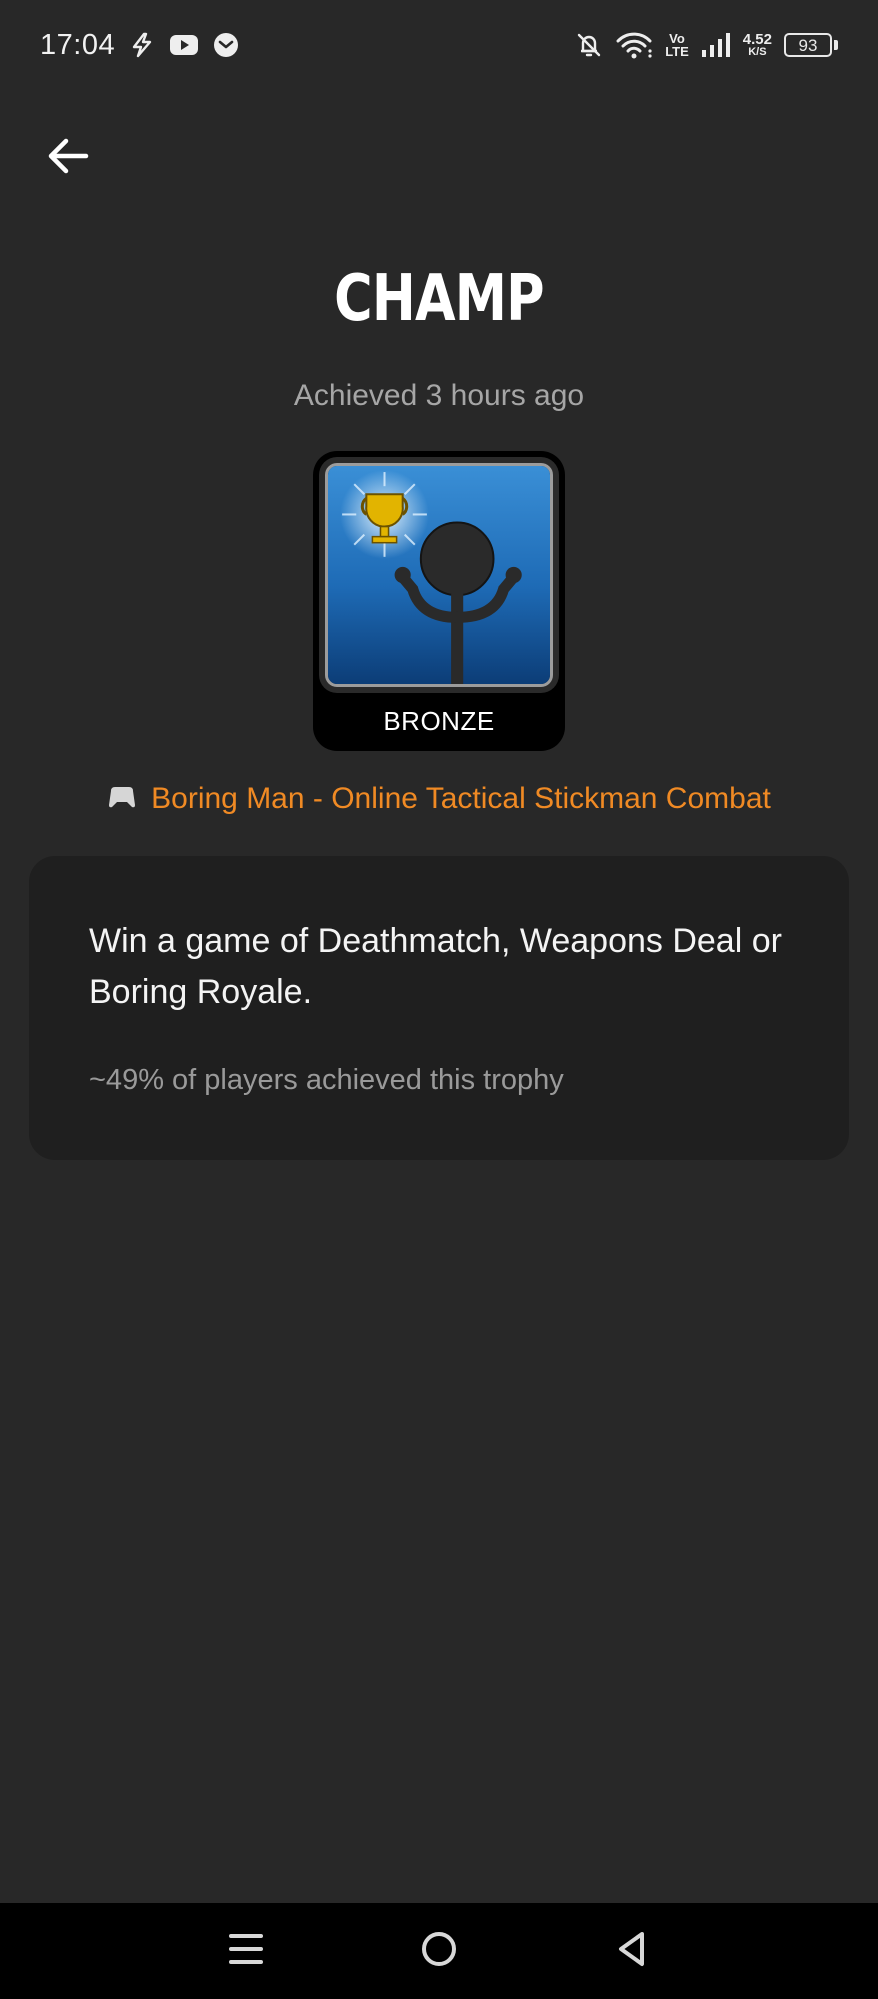 The image size is (878, 1999). I want to click on back-button, so click(68, 158).